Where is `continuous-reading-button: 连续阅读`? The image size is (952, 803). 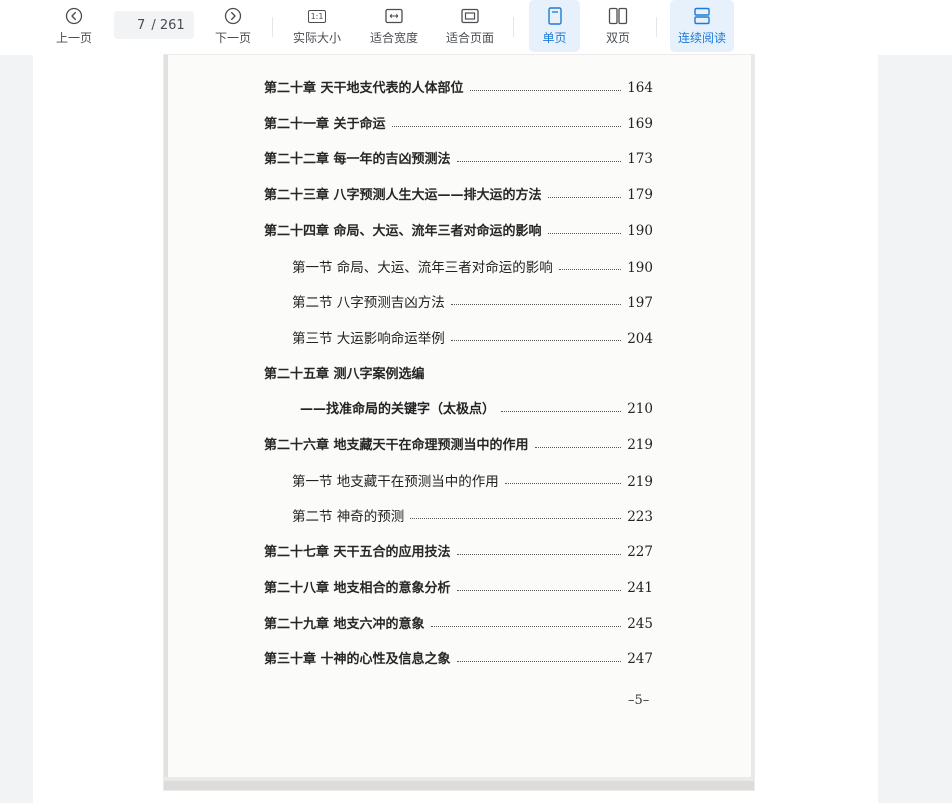
continuous-reading-button: 连续阅读 is located at coordinates (702, 26).